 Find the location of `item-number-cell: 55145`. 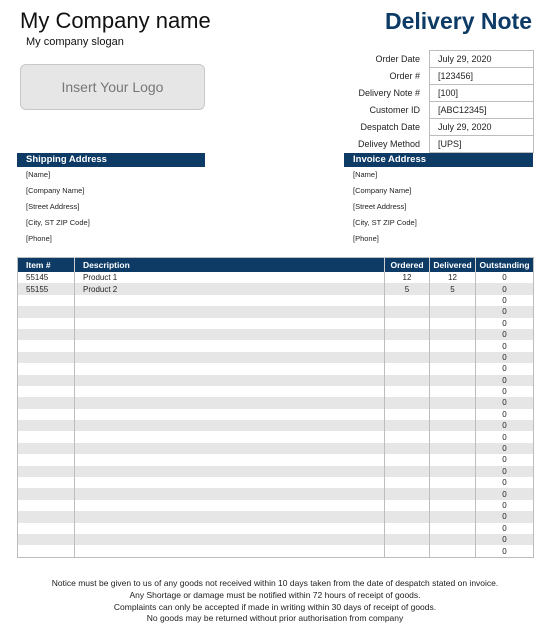

item-number-cell: 55145 is located at coordinates (46, 277).